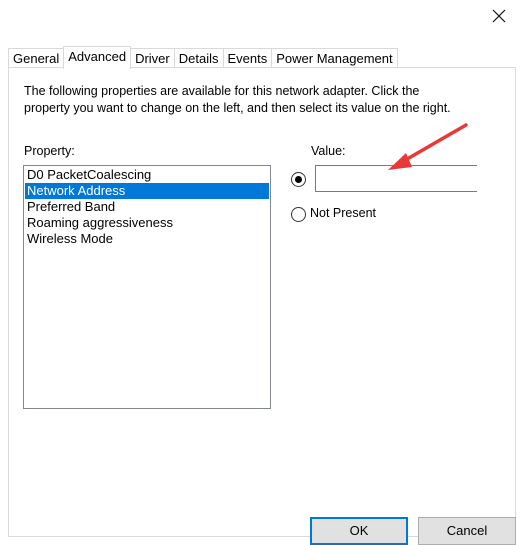 The width and height of the screenshot is (525, 545). I want to click on radio-dot, so click(298, 179).